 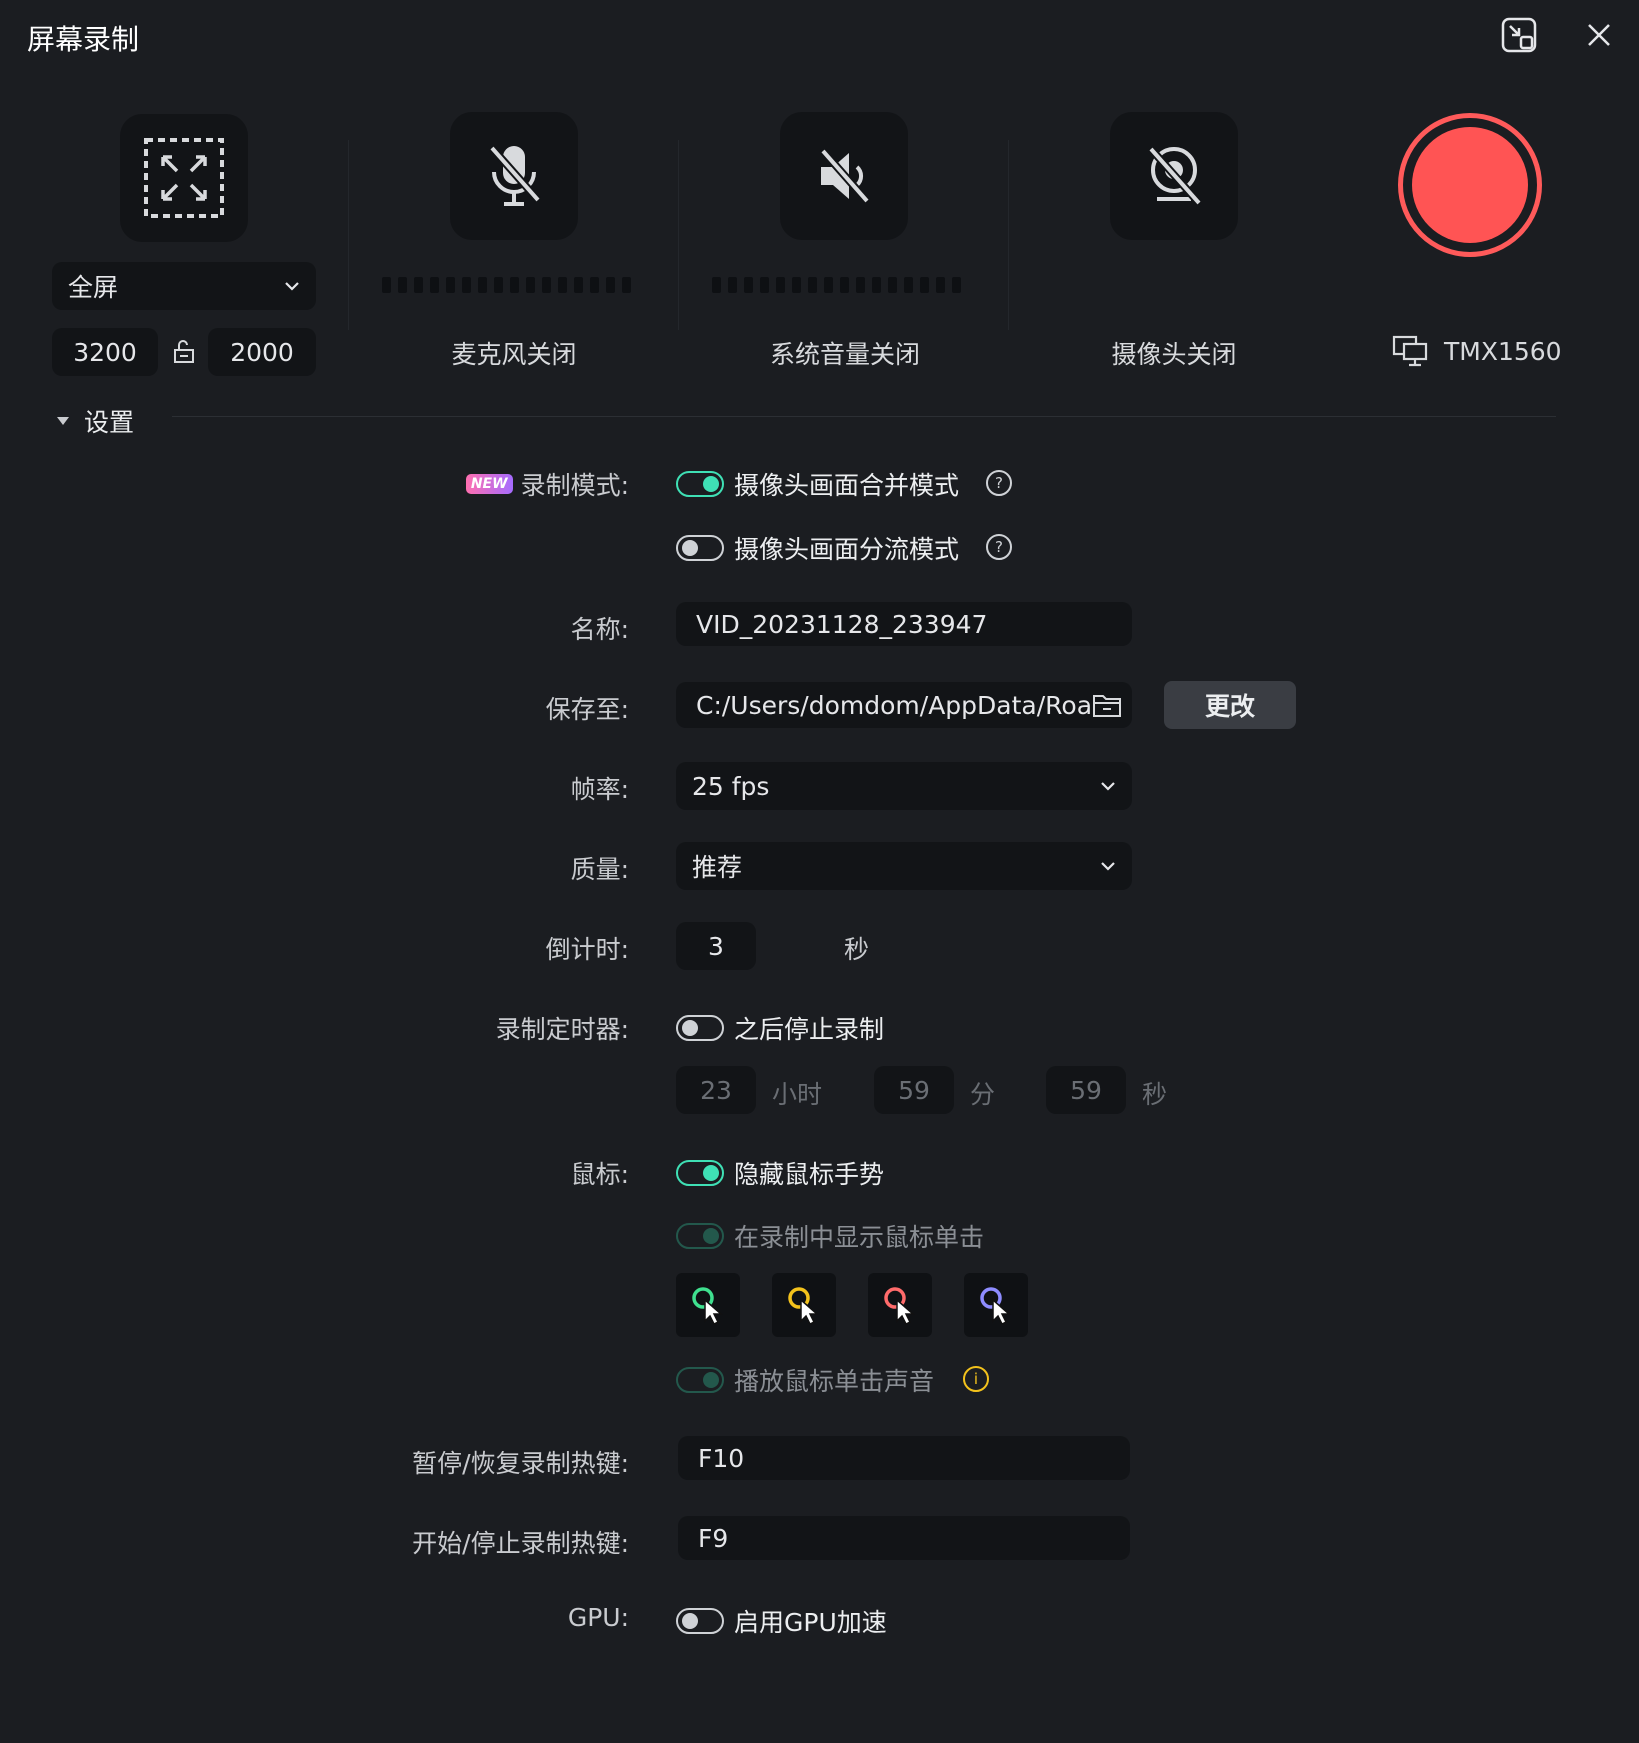 I want to click on close-icon, so click(x=1599, y=35).